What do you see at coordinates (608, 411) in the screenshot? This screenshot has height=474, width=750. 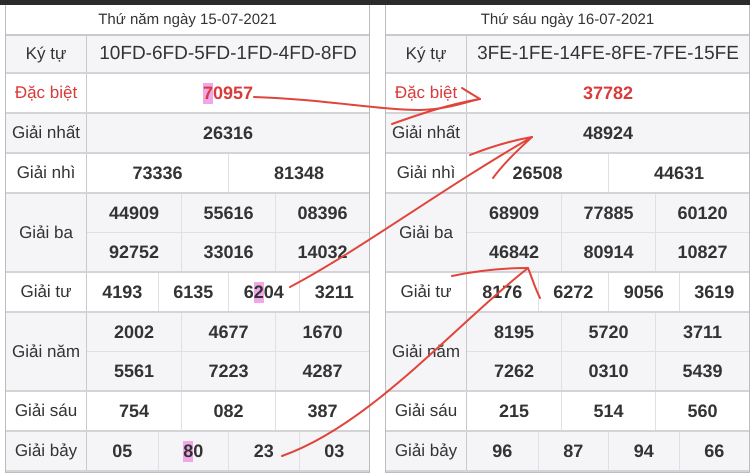 I see `number-cell: 514` at bounding box center [608, 411].